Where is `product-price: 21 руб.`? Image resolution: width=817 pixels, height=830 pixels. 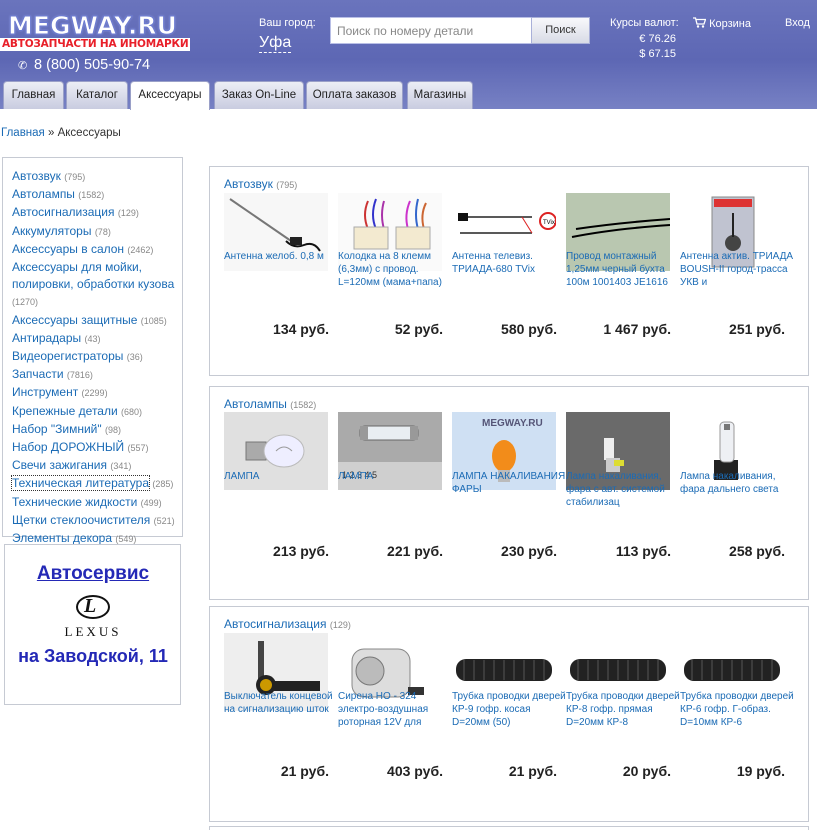 product-price: 21 руб. is located at coordinates (532, 771).